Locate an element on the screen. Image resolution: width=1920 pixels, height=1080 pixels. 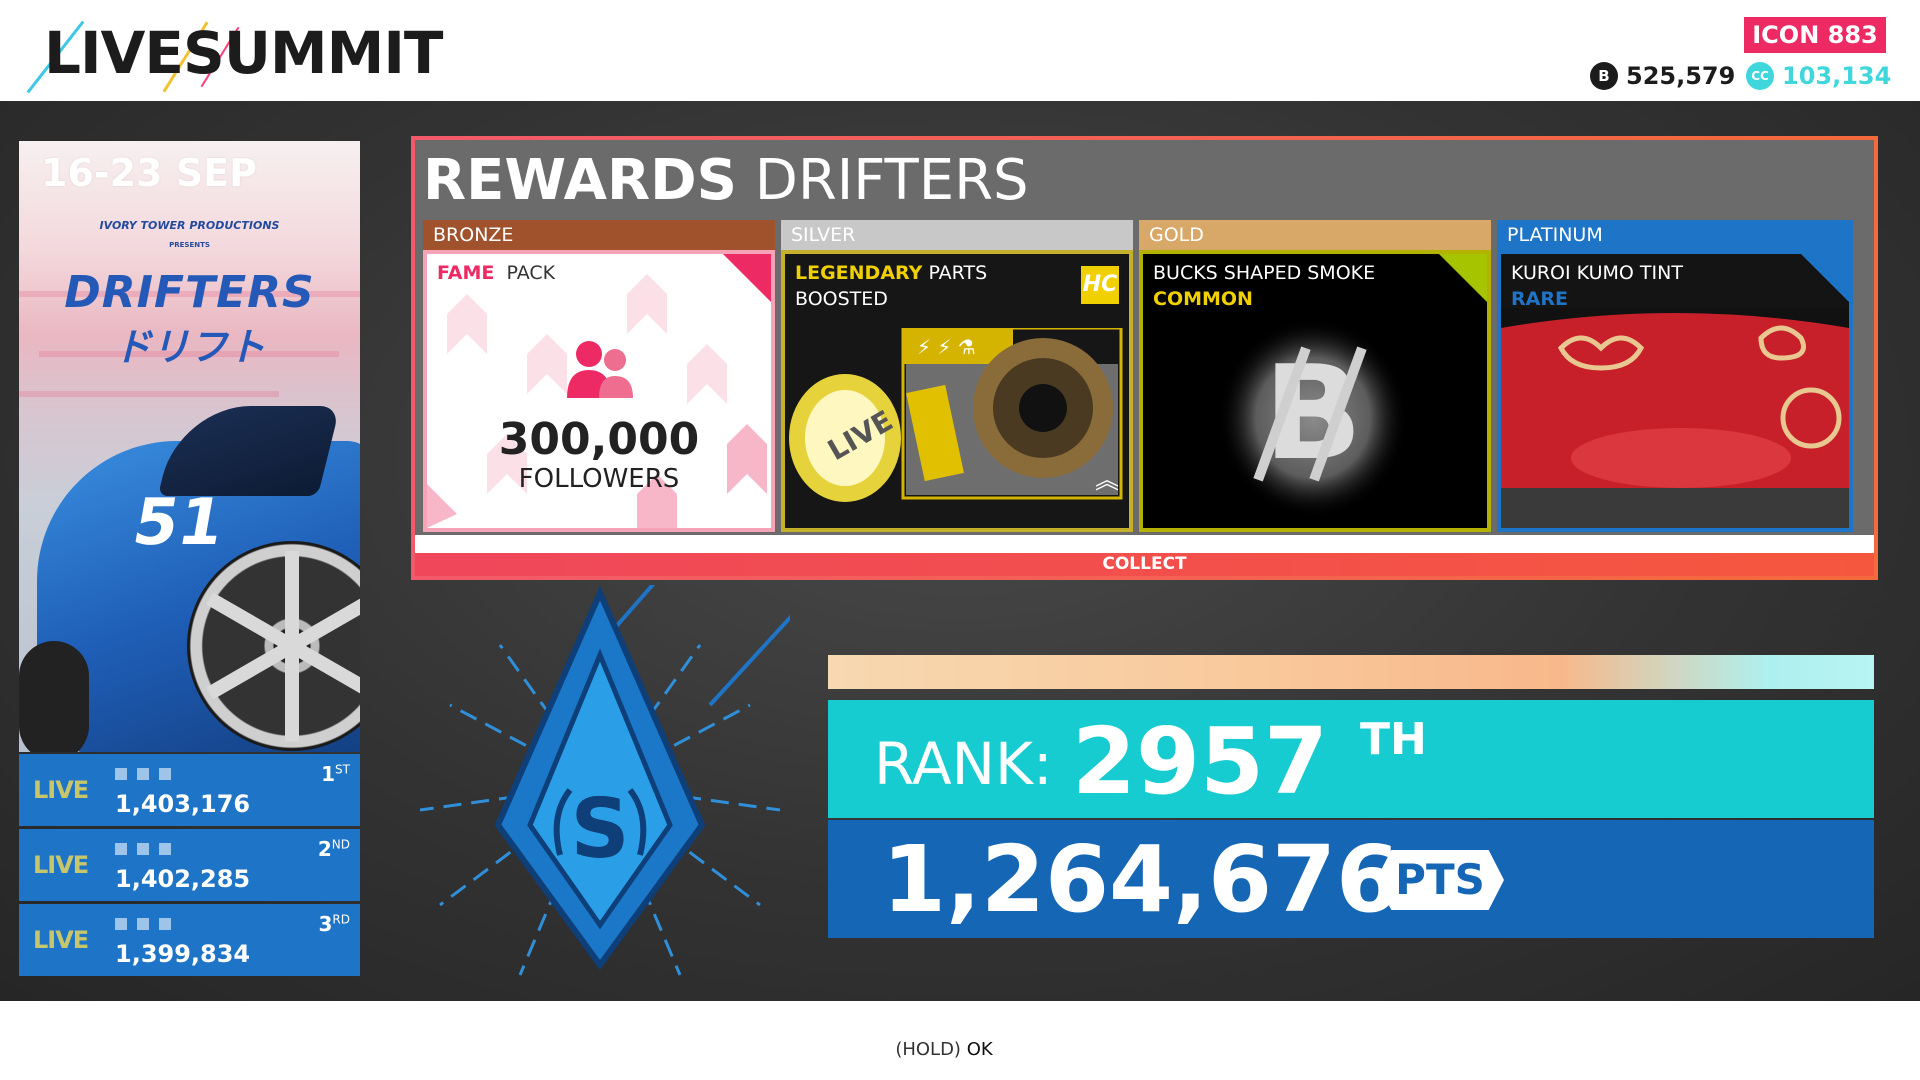
poster-streak is located at coordinates (149, 394).